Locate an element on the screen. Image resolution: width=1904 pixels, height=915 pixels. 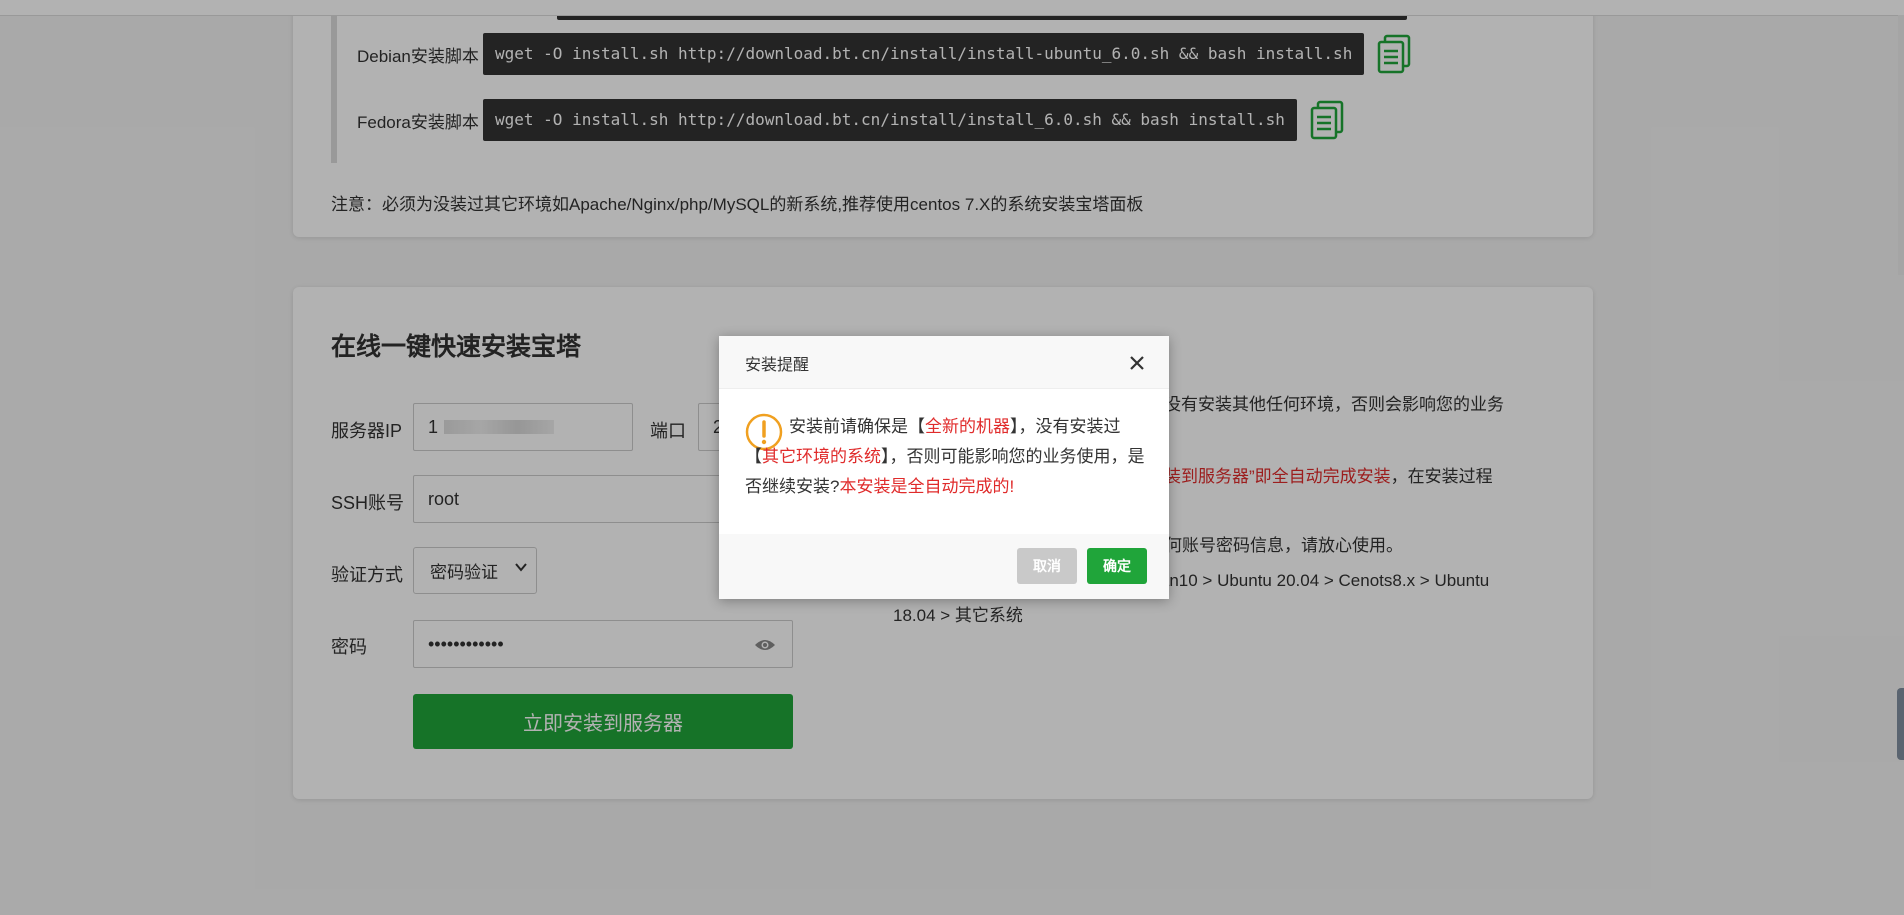
dialog-header: 安装提醒 is located at coordinates (944, 362).